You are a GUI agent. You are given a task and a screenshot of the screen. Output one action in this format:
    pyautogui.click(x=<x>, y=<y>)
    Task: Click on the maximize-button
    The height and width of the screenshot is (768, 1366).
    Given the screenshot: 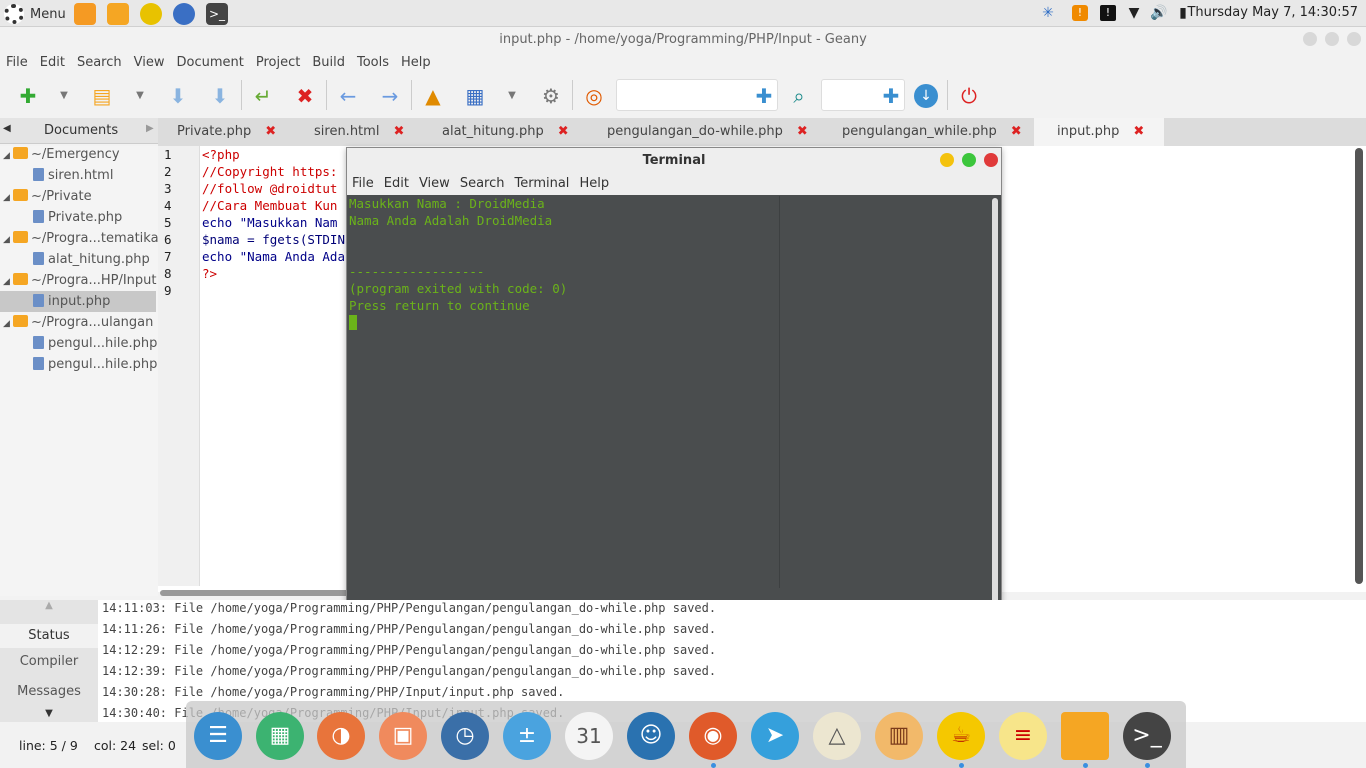 What is the action you would take?
    pyautogui.click(x=1332, y=39)
    